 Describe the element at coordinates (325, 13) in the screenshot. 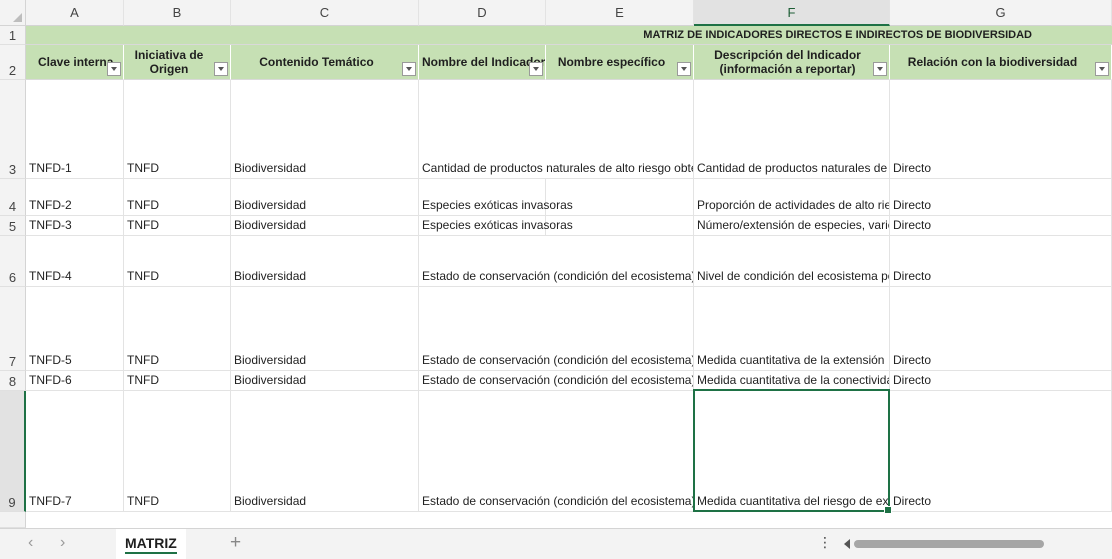

I see `column-header-c: C` at that location.